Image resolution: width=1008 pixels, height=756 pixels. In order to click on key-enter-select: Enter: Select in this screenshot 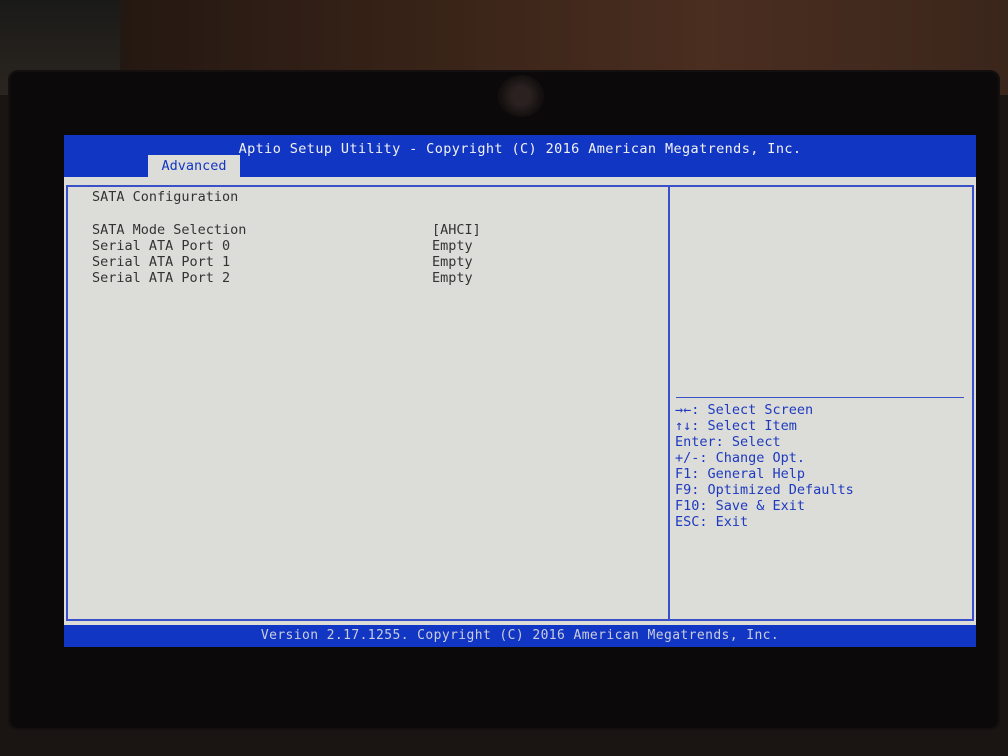, I will do `click(728, 442)`.